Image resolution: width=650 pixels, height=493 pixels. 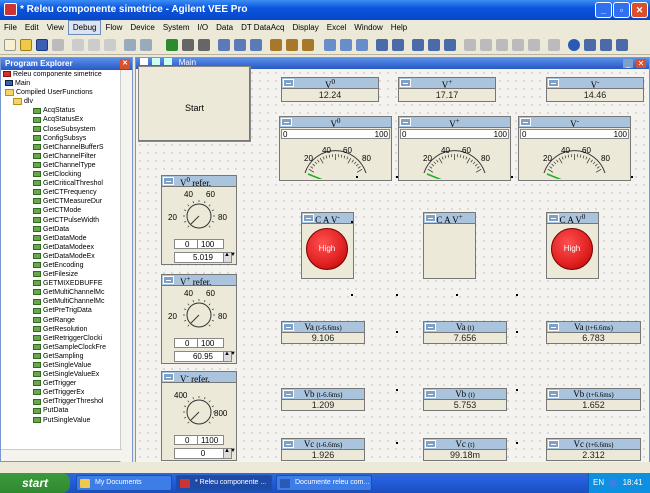 I want to click on tree-function: GetCTMode, so click(x=61, y=210).